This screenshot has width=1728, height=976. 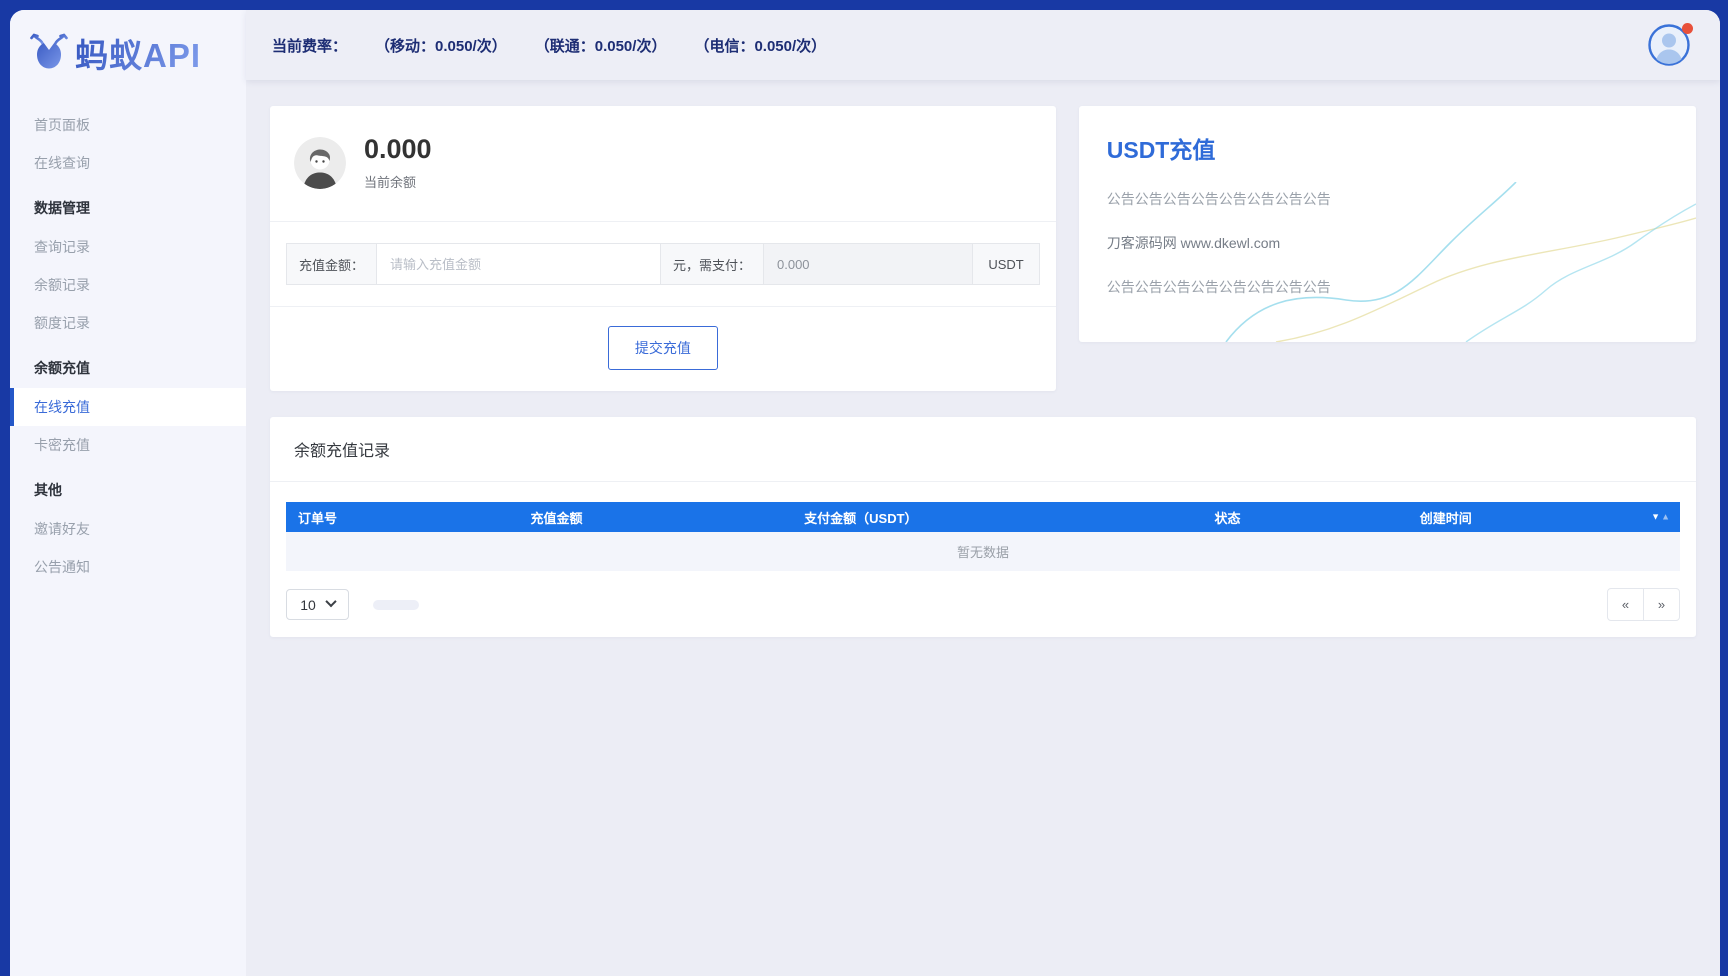 What do you see at coordinates (1193, 243) in the screenshot?
I see `announcement-site: 刀客源码网 www.dkewl.com` at bounding box center [1193, 243].